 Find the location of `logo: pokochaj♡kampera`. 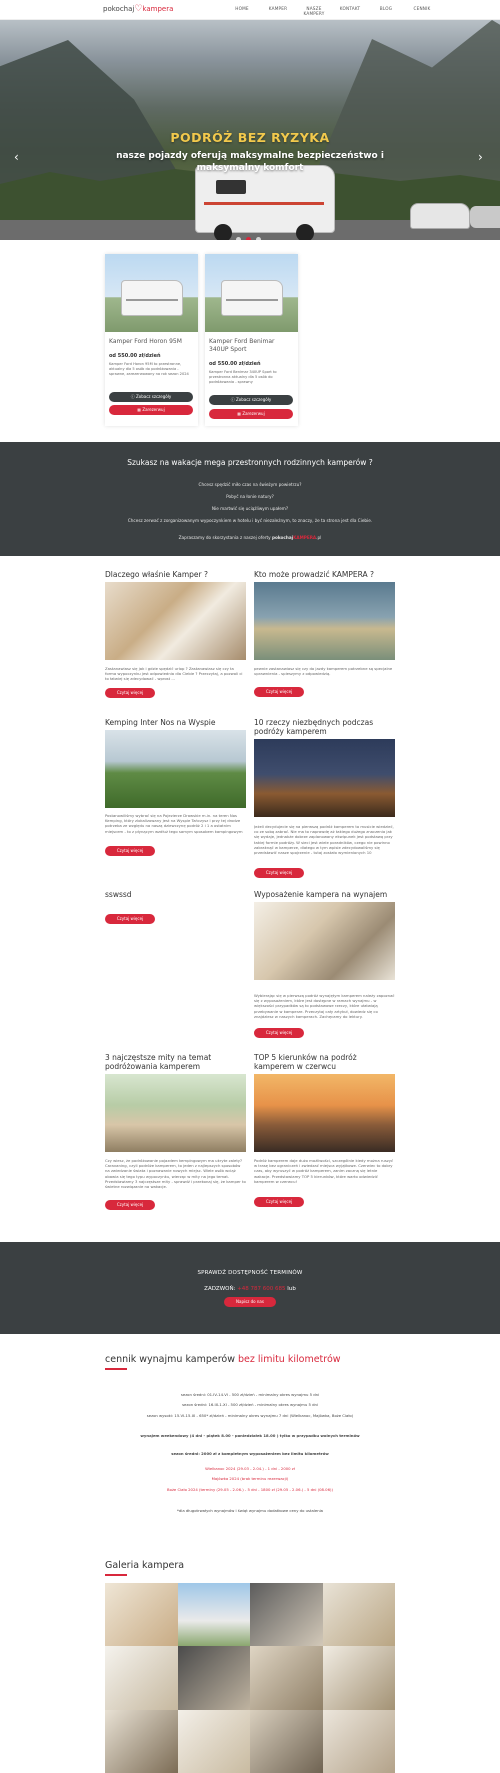

logo: pokochaj♡kampera is located at coordinates (138, 9).